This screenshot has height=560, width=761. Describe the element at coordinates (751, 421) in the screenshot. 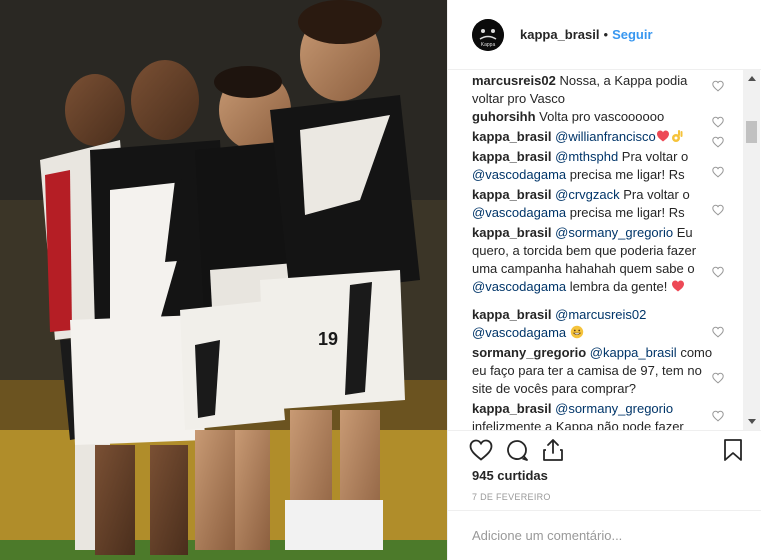

I see `scroll-down-arrow-icon` at that location.